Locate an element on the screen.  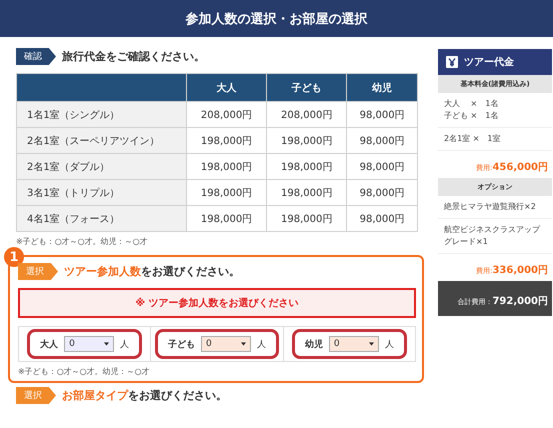
subtotal-value: 336,000円 is located at coordinates (520, 270).